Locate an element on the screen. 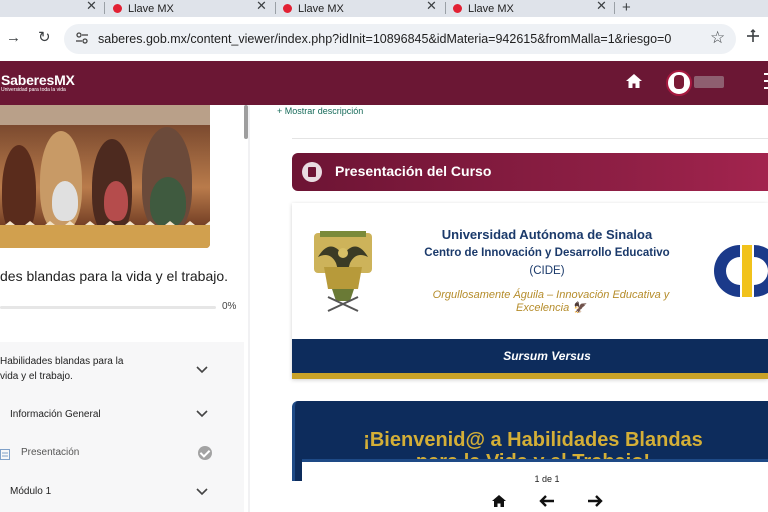 Image resolution: width=768 pixels, height=512 pixels. sidebar-item-modulo-1: Módulo 1 is located at coordinates (30, 491).